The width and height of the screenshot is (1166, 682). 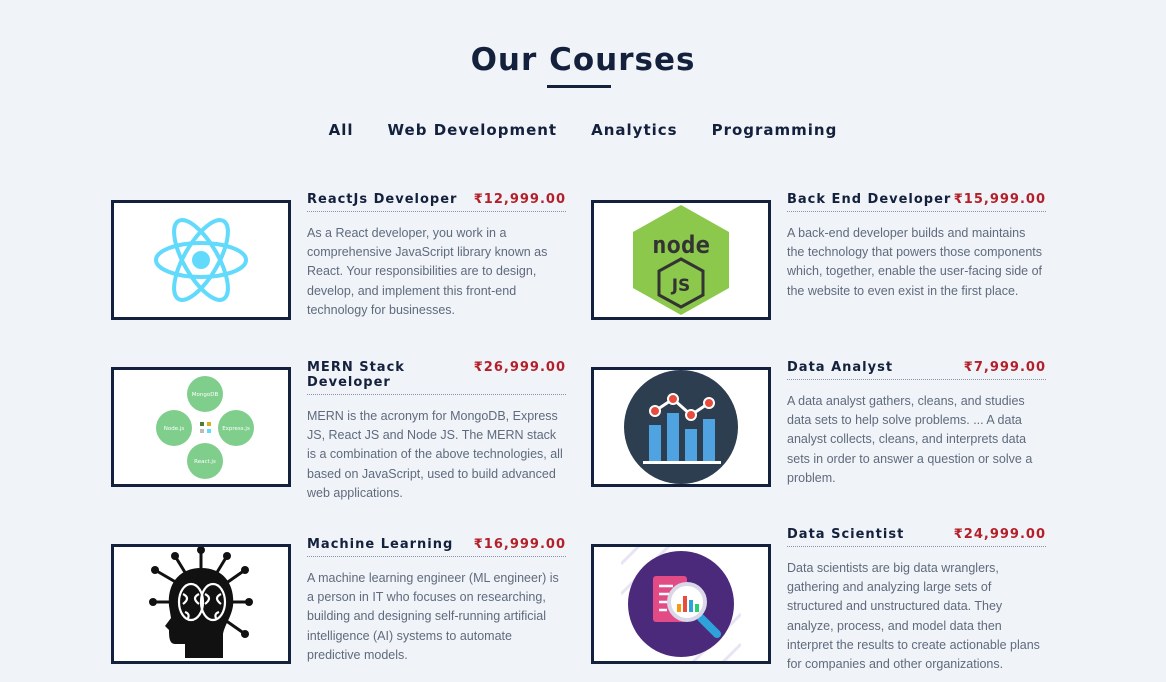 What do you see at coordinates (205, 395) in the screenshot?
I see `mern-label-mongodb: MongoDB` at bounding box center [205, 395].